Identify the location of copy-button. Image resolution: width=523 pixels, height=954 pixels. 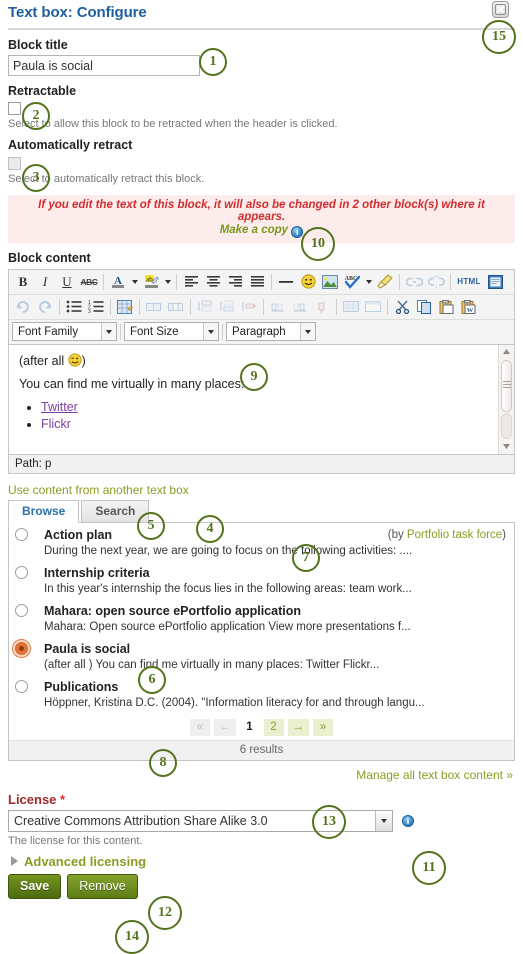
(424, 306).